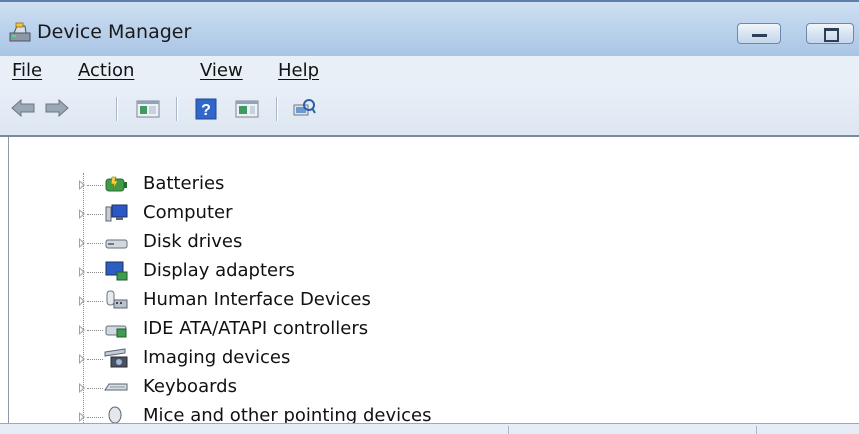 The image size is (859, 434). Describe the element at coordinates (57, 108) in the screenshot. I see `forward-arrow-icon` at that location.